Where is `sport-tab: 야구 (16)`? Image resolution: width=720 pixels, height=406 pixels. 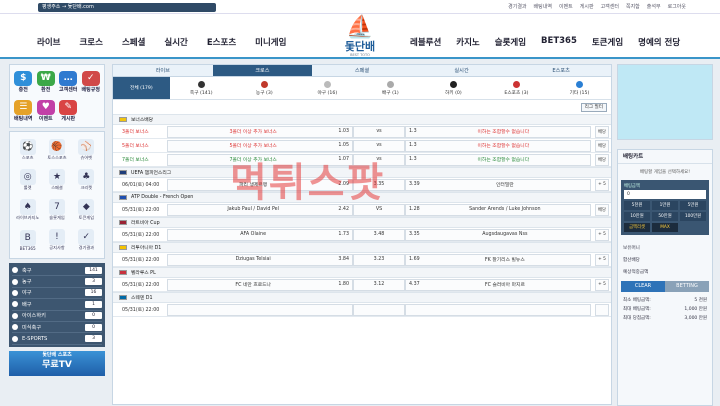
sport-tab: 야구 (16) is located at coordinates (327, 88).